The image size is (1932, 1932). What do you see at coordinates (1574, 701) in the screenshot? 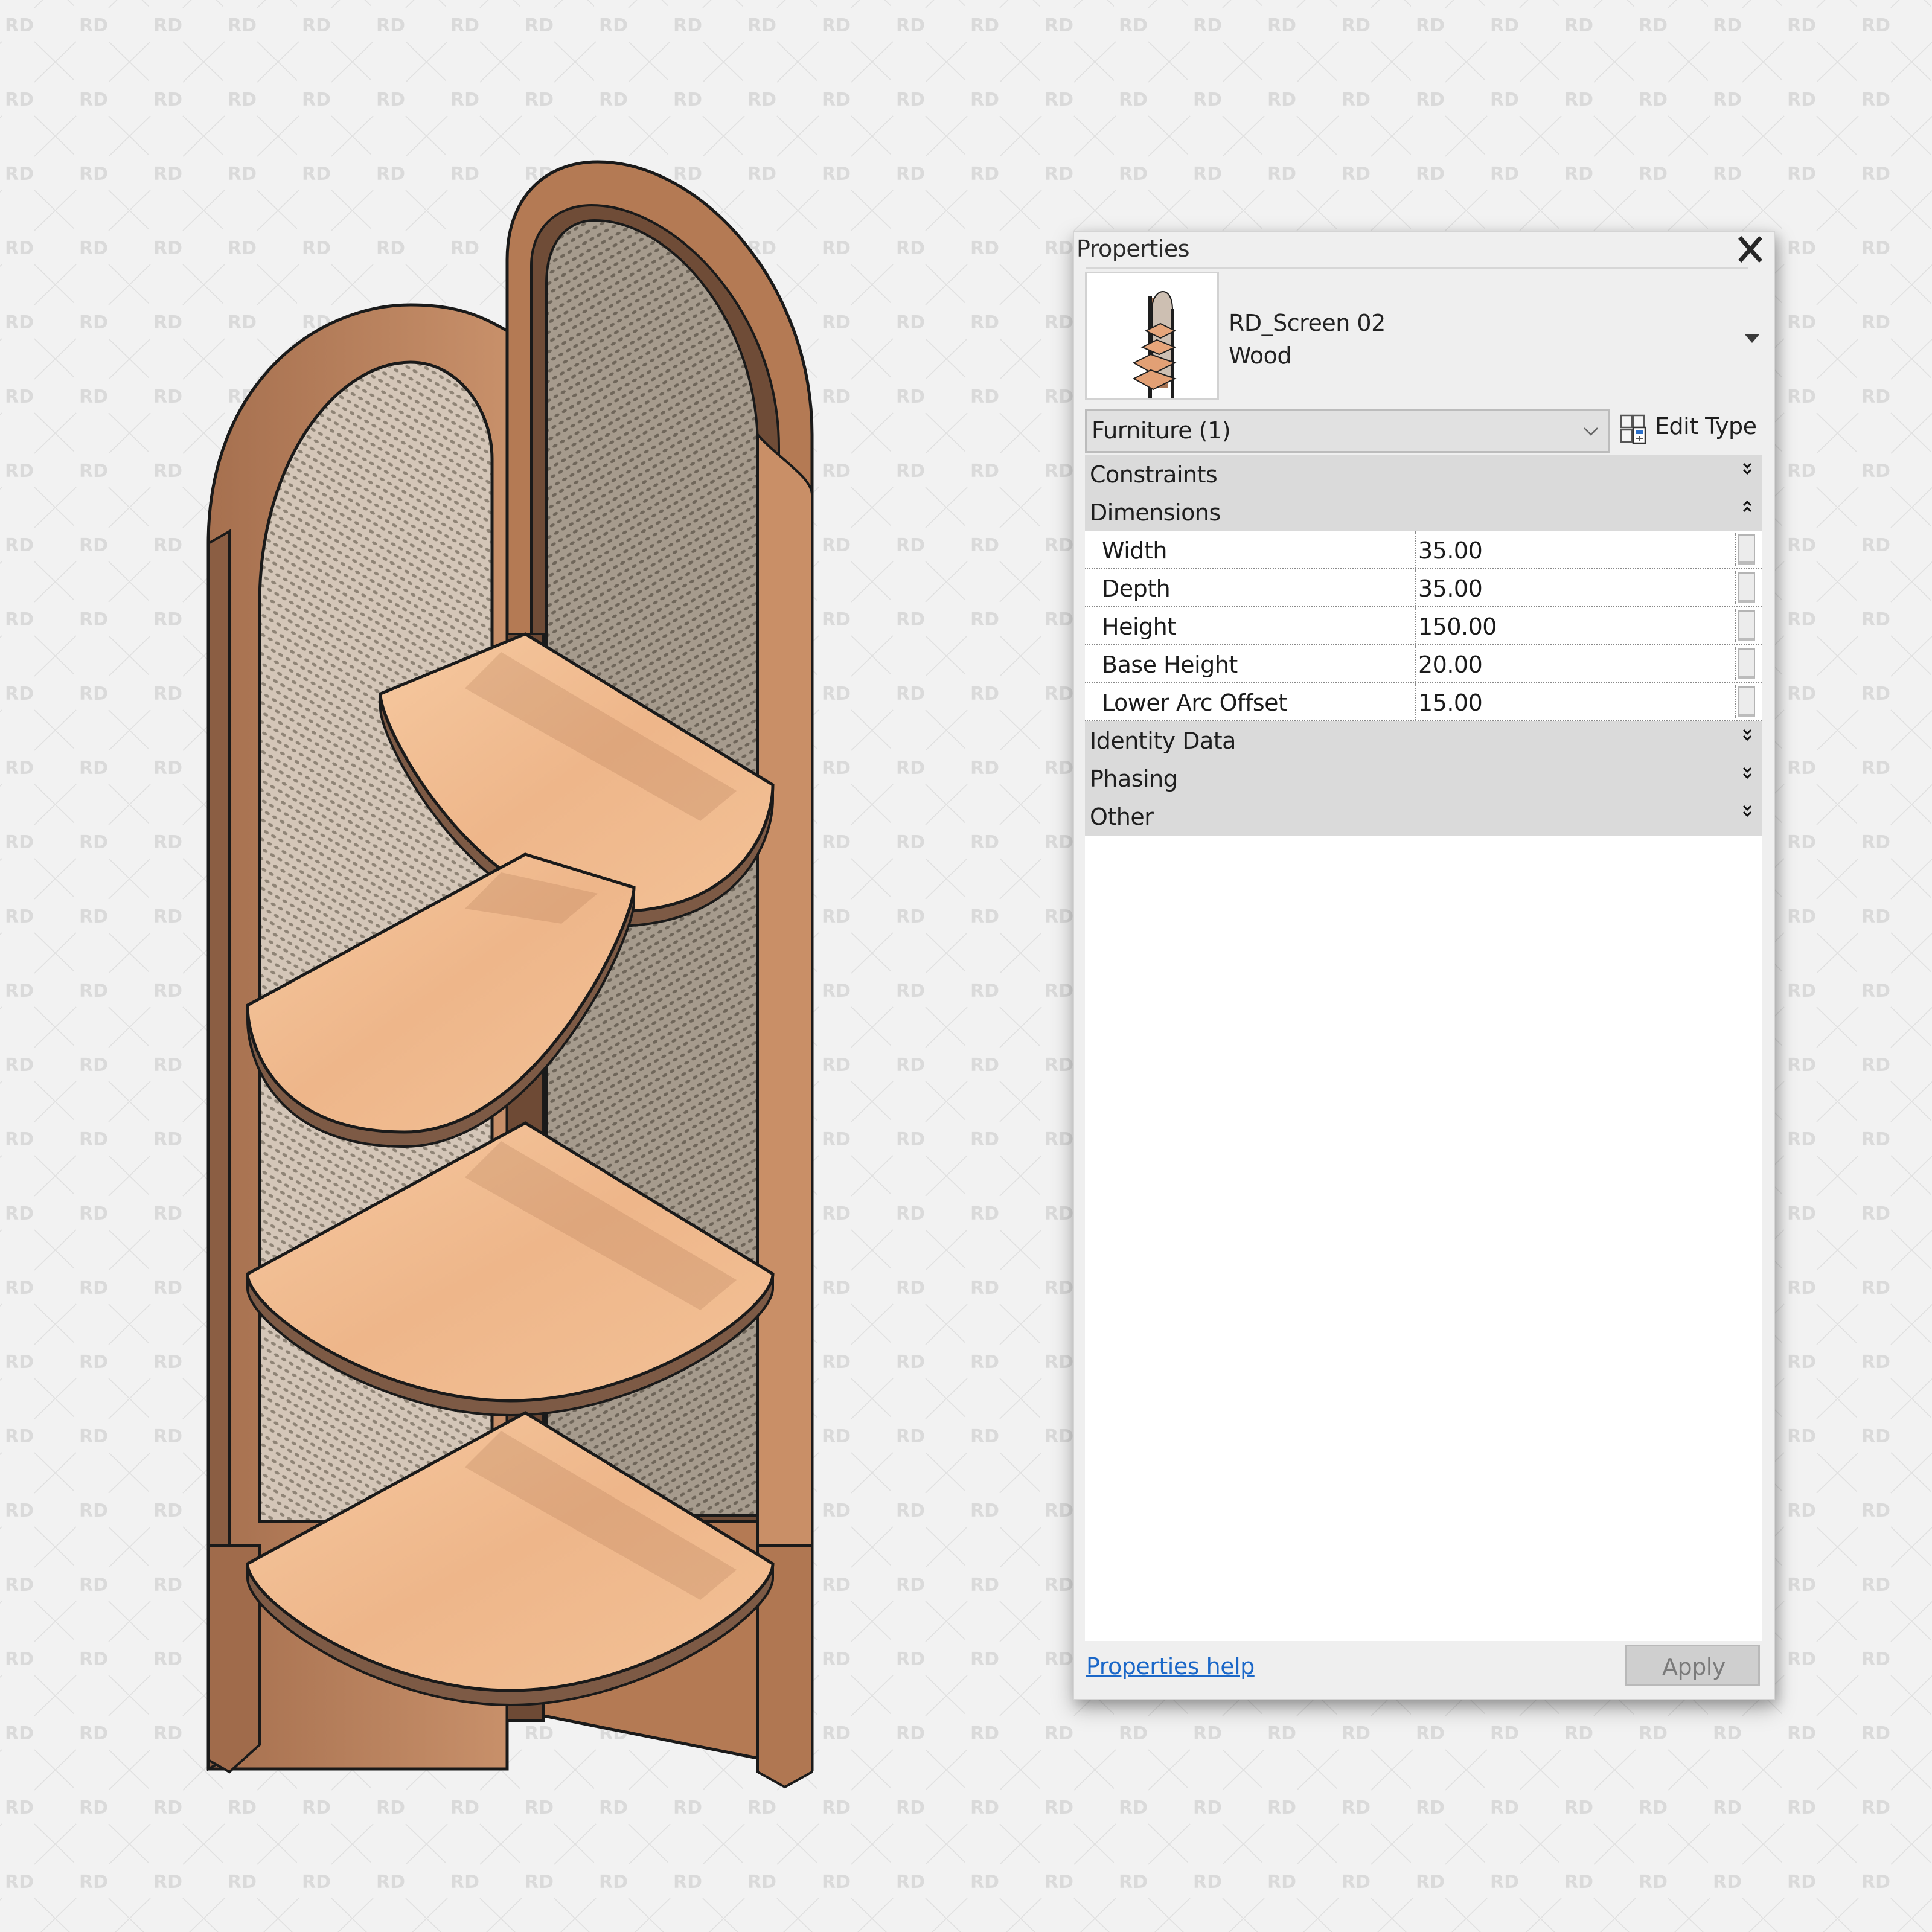
I see `lower-arc-offset-value-field: 15.00` at bounding box center [1574, 701].